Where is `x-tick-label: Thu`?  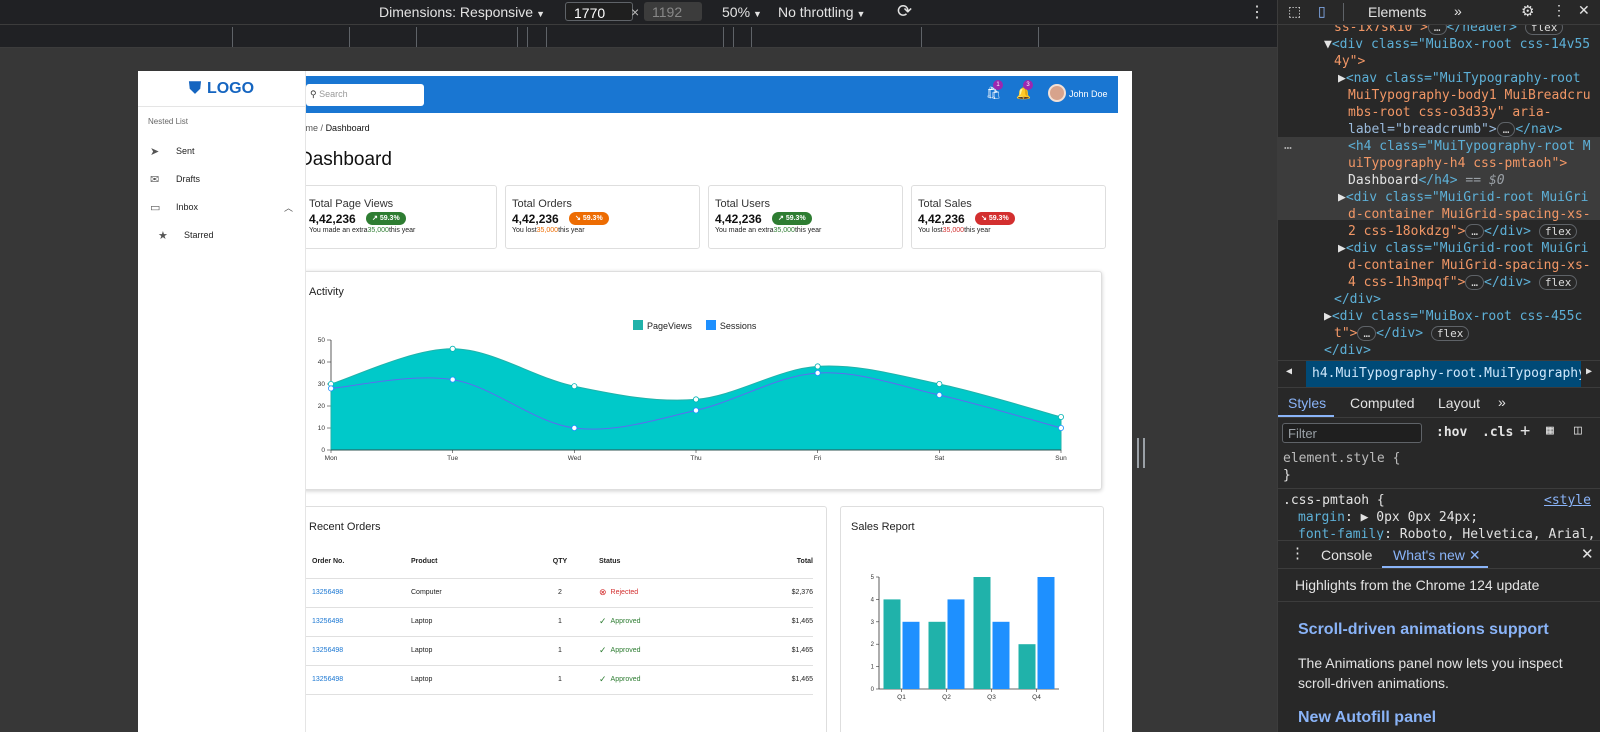
x-tick-label: Thu is located at coordinates (696, 458).